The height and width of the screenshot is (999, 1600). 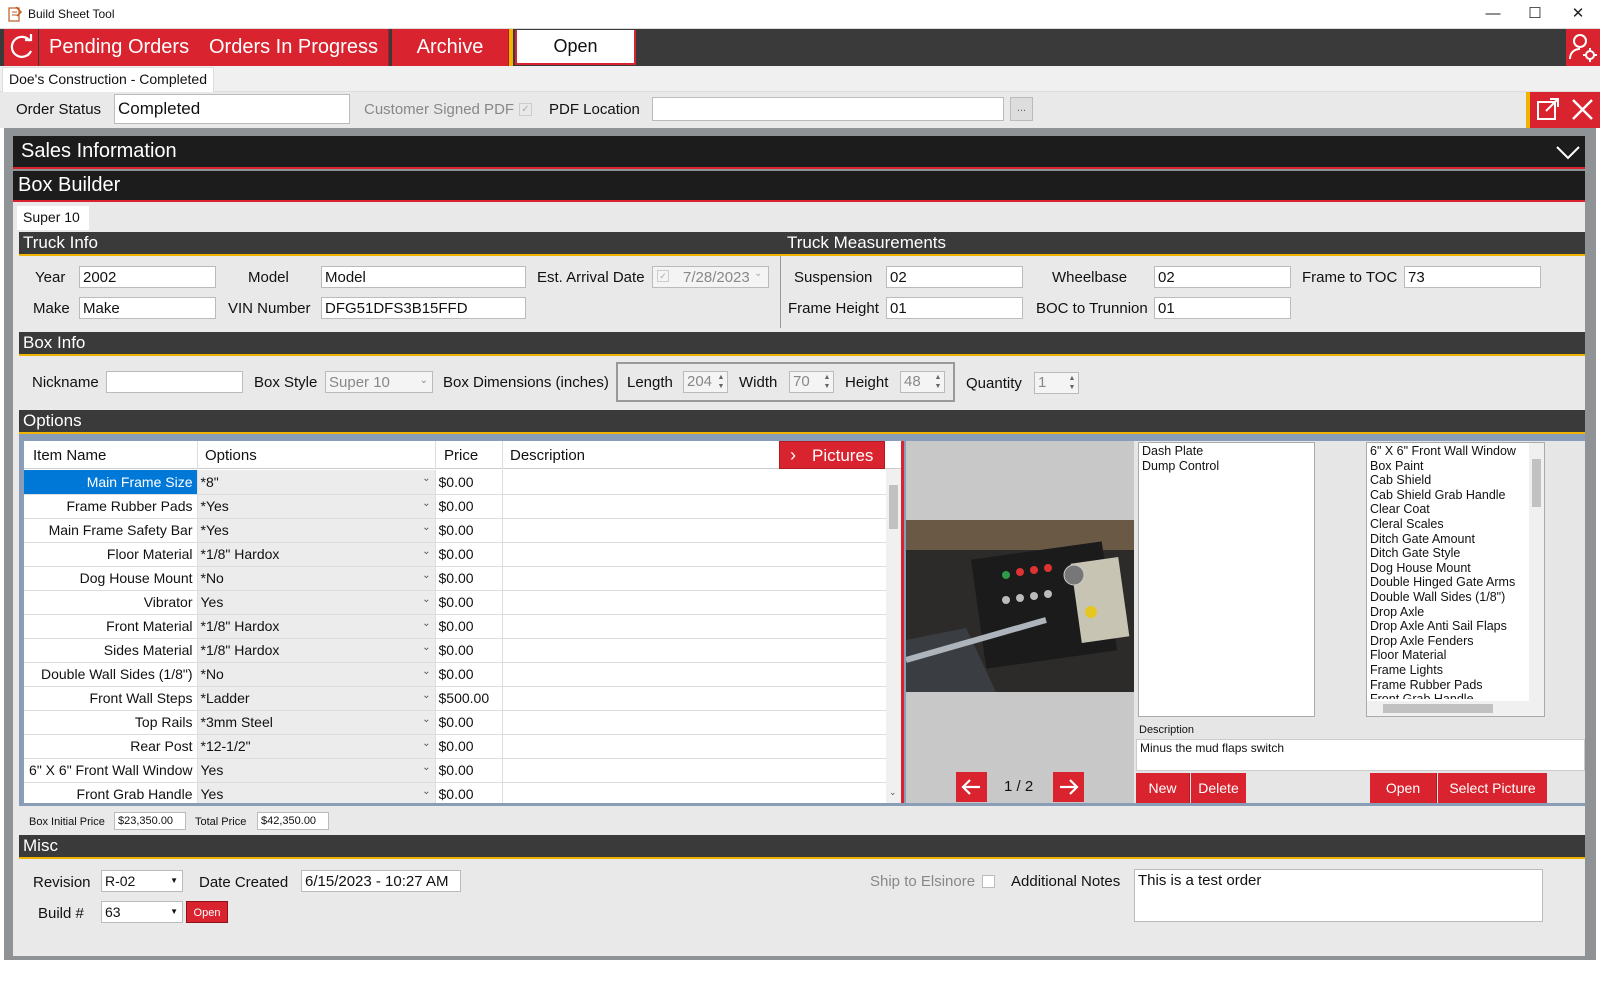 What do you see at coordinates (971, 787) in the screenshot?
I see `prev-picture-button` at bounding box center [971, 787].